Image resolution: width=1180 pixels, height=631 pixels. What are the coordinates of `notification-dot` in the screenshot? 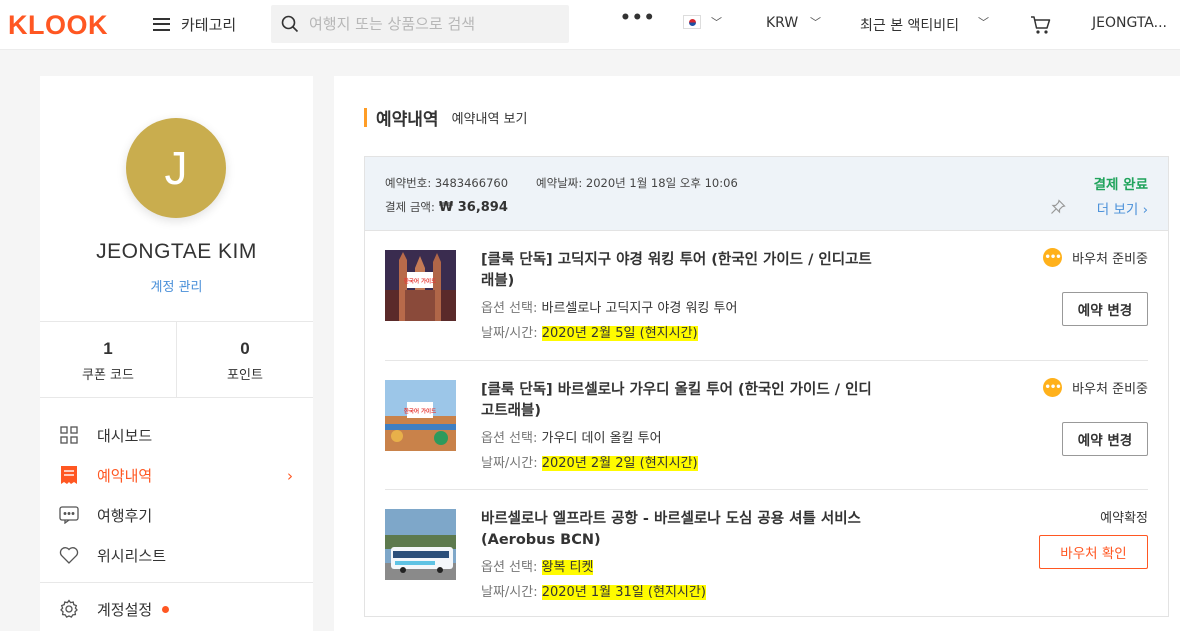 It's located at (166, 609).